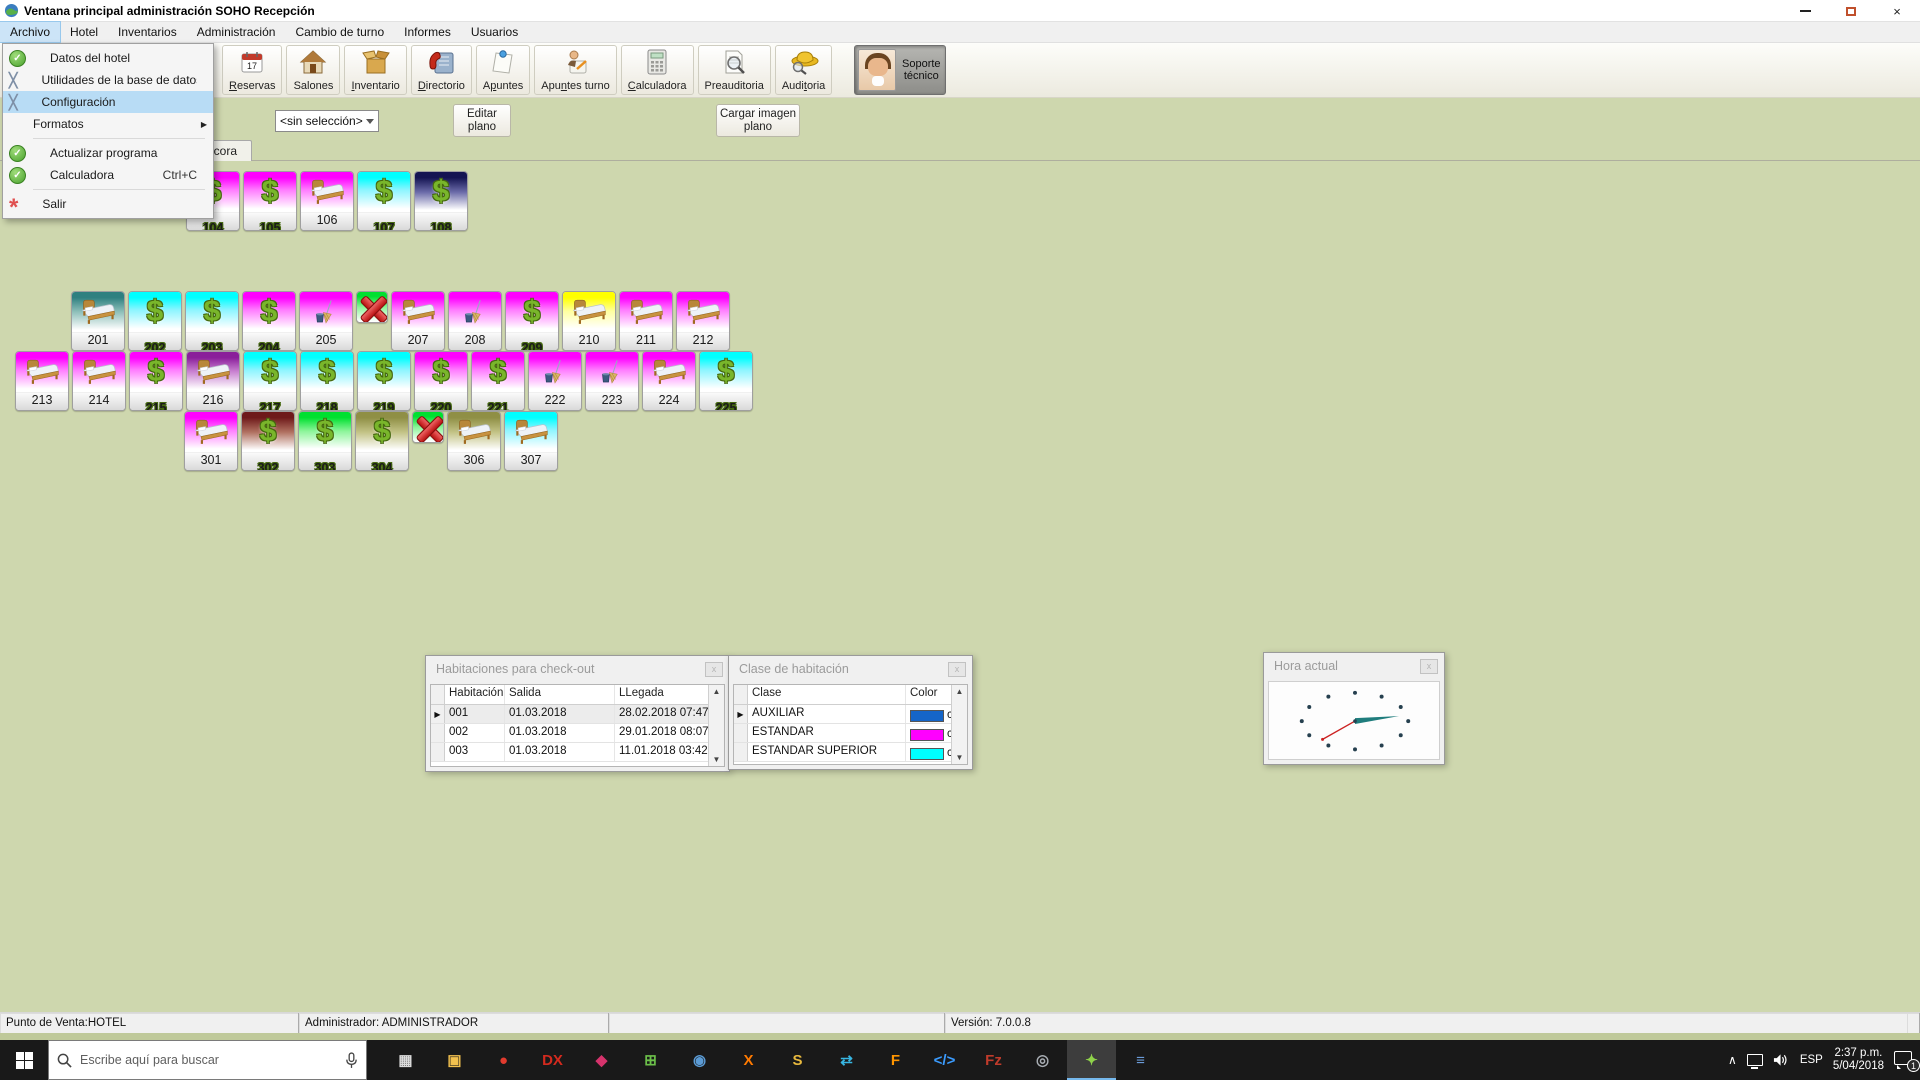 The height and width of the screenshot is (1080, 1920). I want to click on tray-chevron-icon: ∧, so click(1732, 1060).